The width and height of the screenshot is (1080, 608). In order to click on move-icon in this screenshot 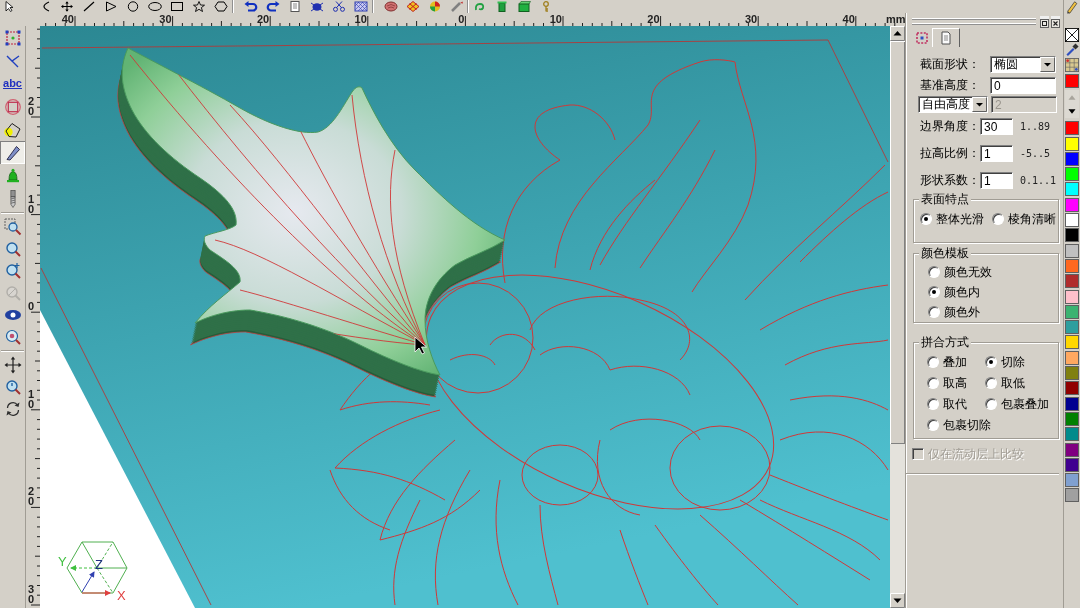, I will do `click(67, 6)`.